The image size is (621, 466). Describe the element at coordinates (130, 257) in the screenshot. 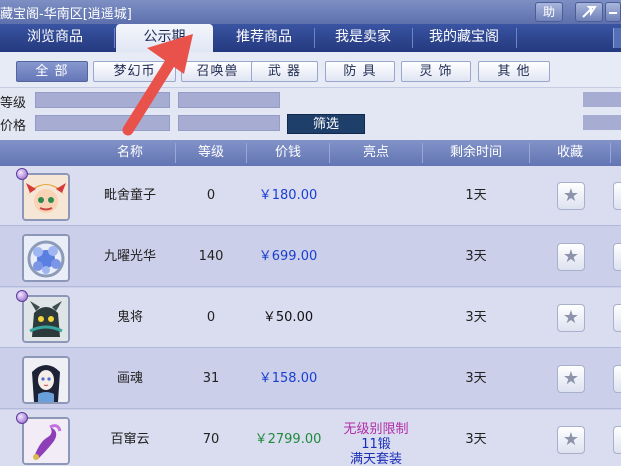

I see `item-name: 九曜光华` at that location.